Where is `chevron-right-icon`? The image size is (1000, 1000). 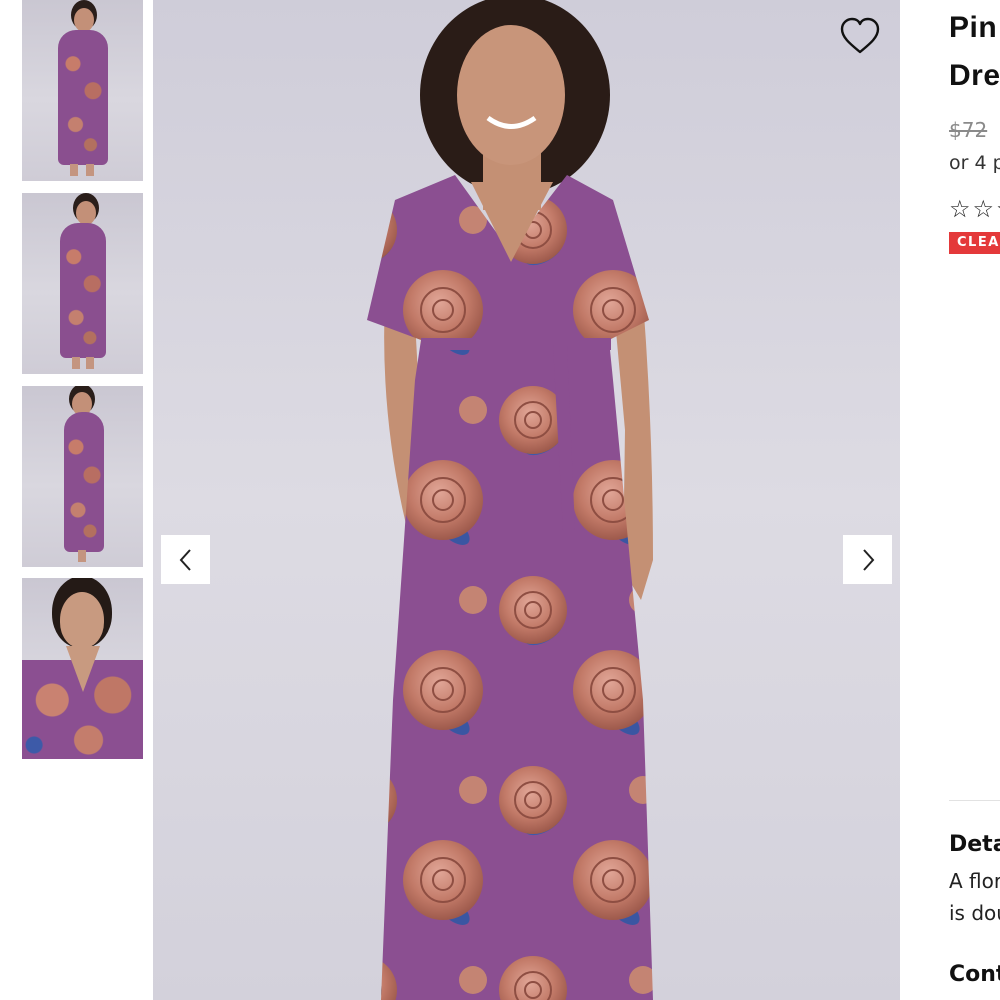
chevron-right-icon is located at coordinates (868, 559).